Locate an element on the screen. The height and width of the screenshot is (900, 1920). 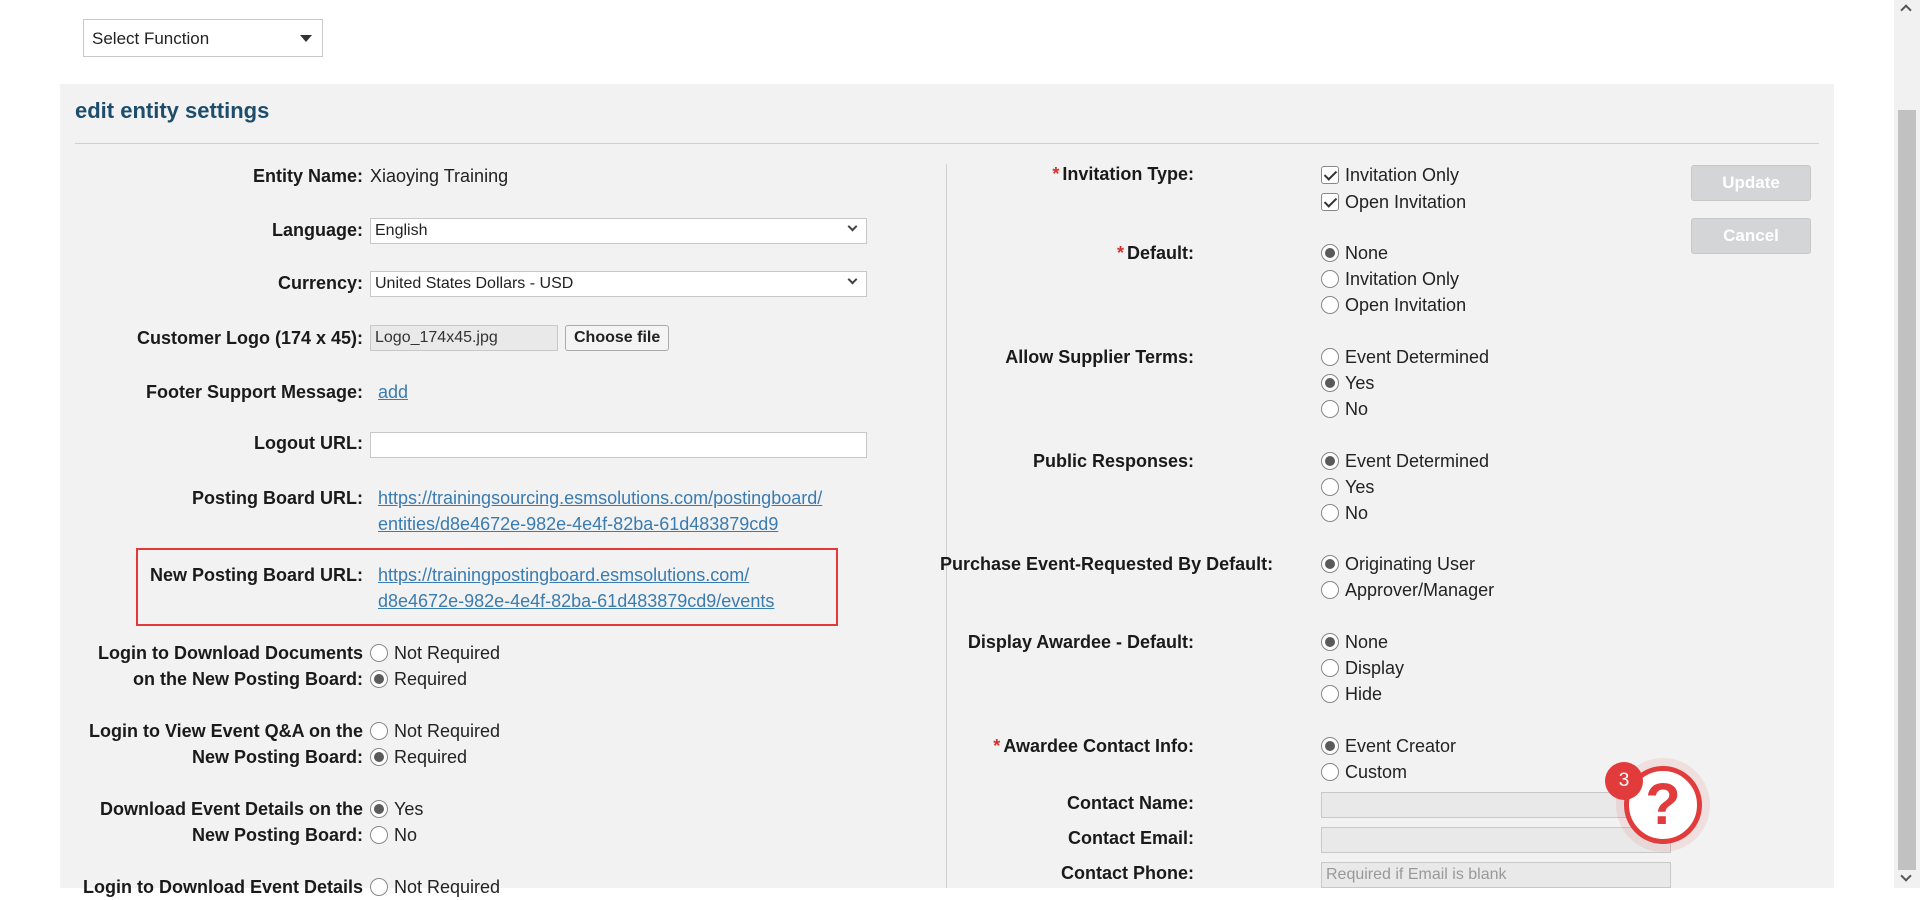
awardee-contact-event-creator: Event Creator is located at coordinates (1388, 746).